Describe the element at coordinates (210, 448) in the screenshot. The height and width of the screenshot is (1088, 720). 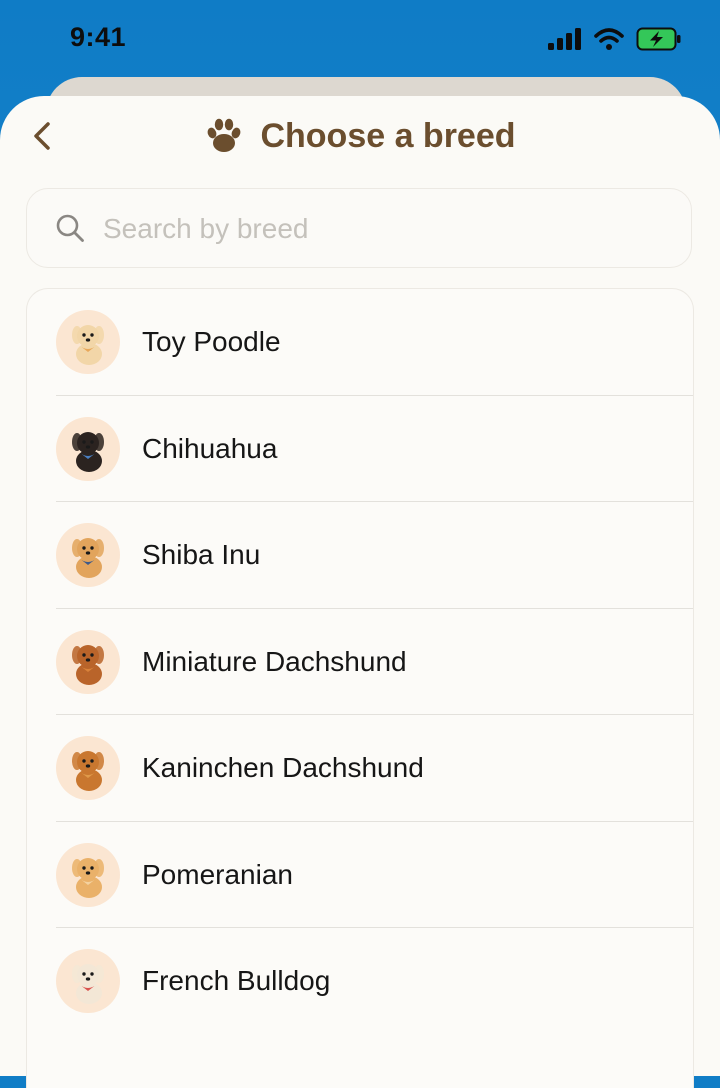
I see `breed-name: Chihuahua` at that location.